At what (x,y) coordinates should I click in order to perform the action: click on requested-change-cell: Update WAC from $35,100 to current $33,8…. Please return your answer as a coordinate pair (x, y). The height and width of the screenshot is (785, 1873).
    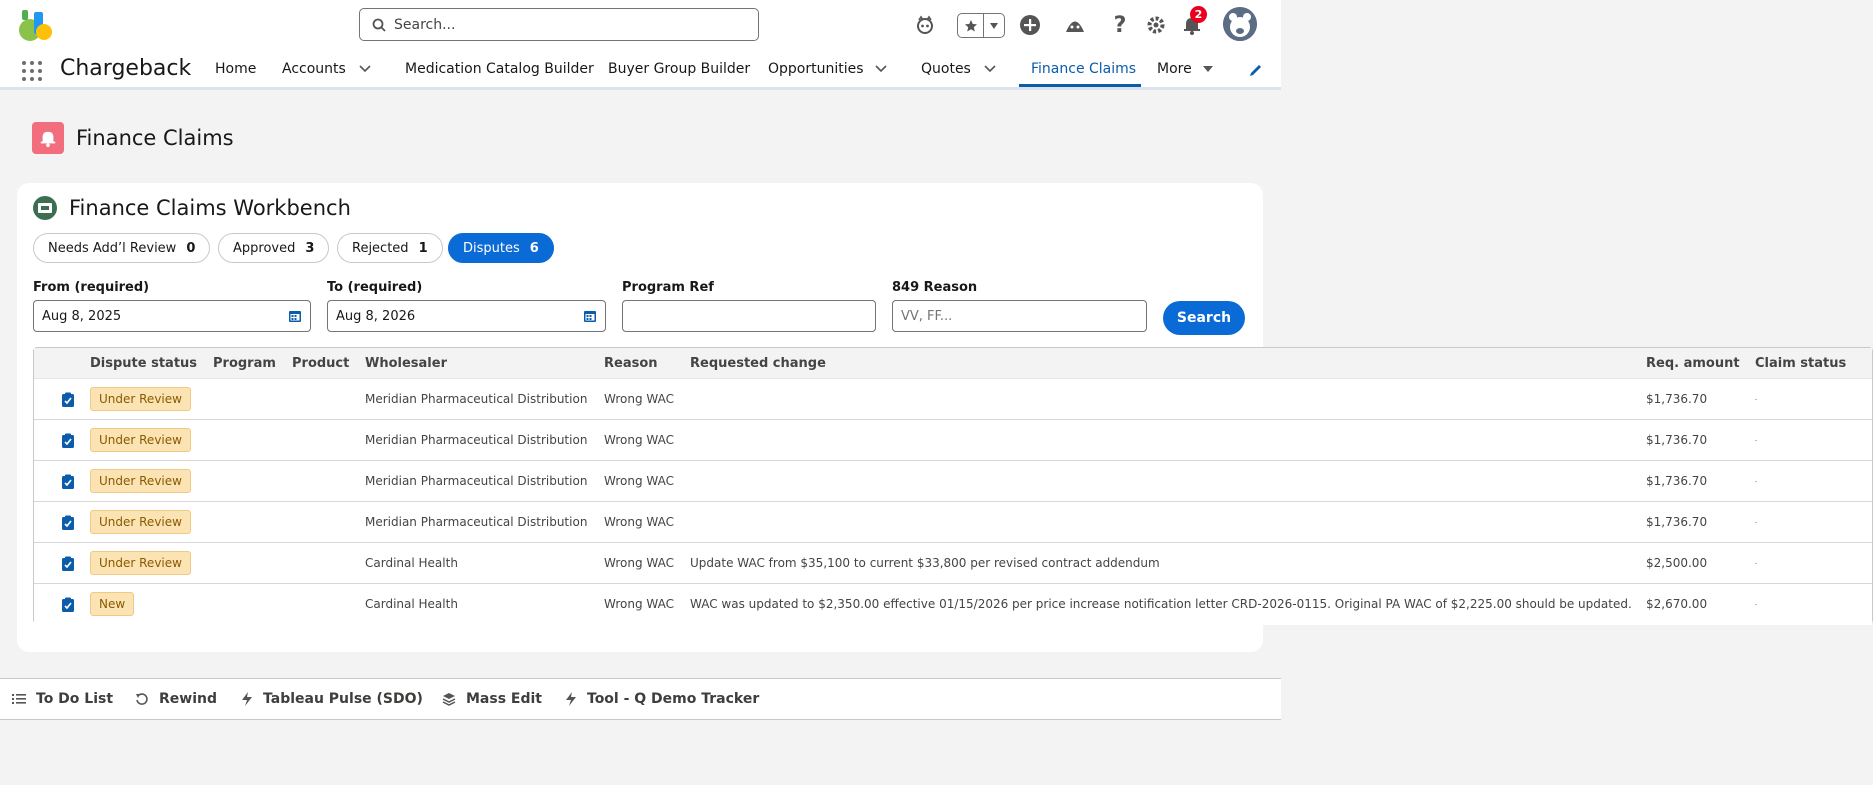
    Looking at the image, I should click on (925, 563).